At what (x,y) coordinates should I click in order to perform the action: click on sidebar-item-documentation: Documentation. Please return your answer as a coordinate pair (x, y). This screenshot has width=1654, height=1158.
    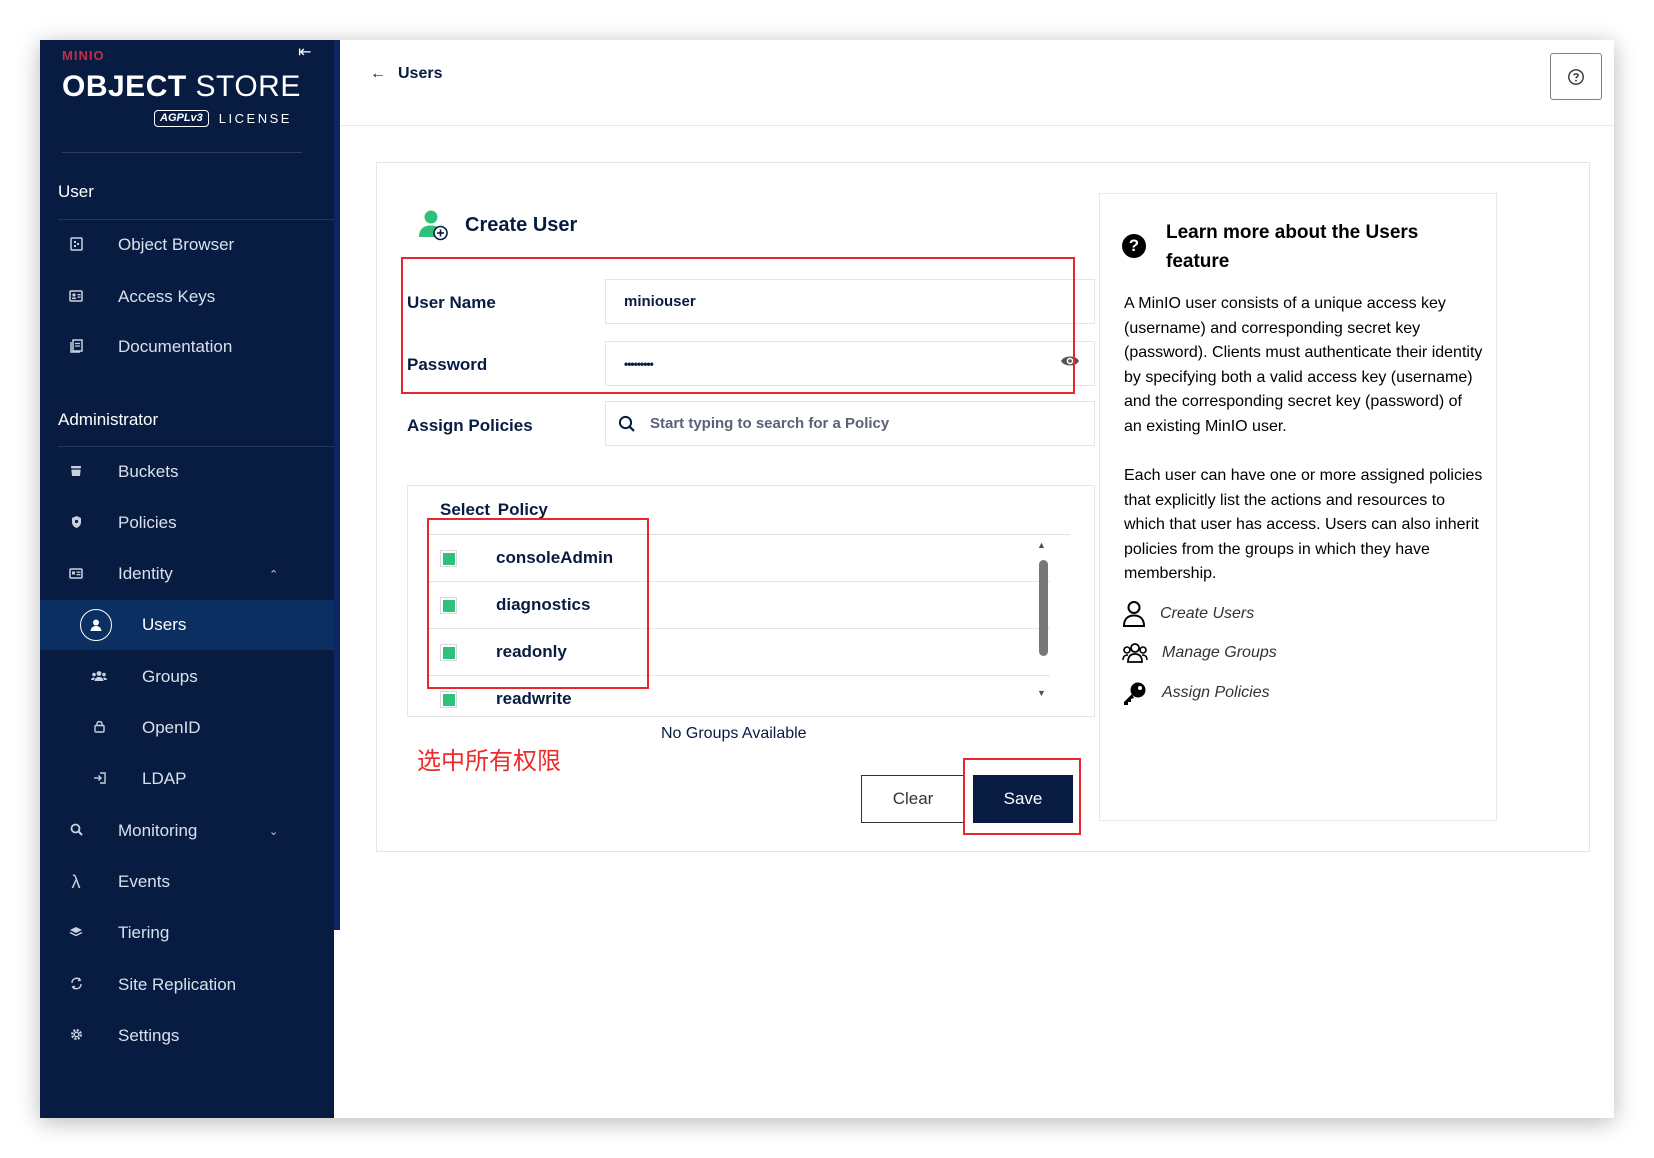
    Looking at the image, I should click on (187, 347).